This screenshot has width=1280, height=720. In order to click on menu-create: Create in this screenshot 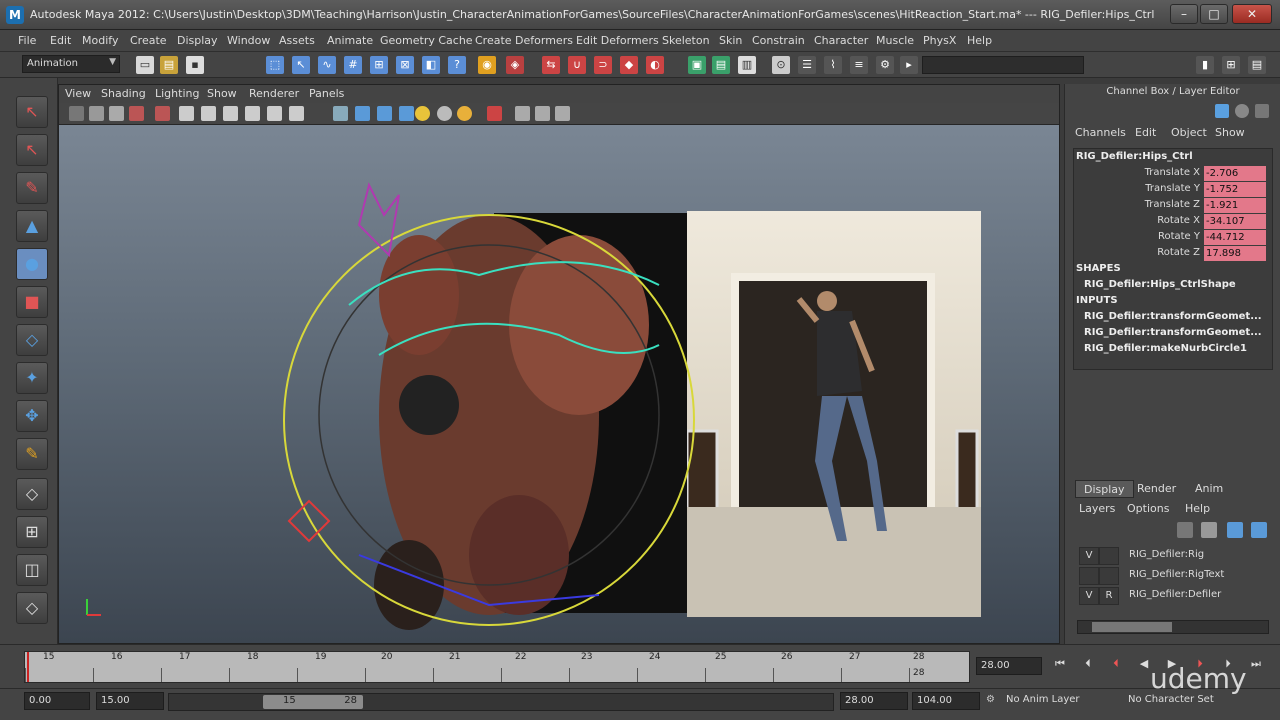, I will do `click(148, 40)`.